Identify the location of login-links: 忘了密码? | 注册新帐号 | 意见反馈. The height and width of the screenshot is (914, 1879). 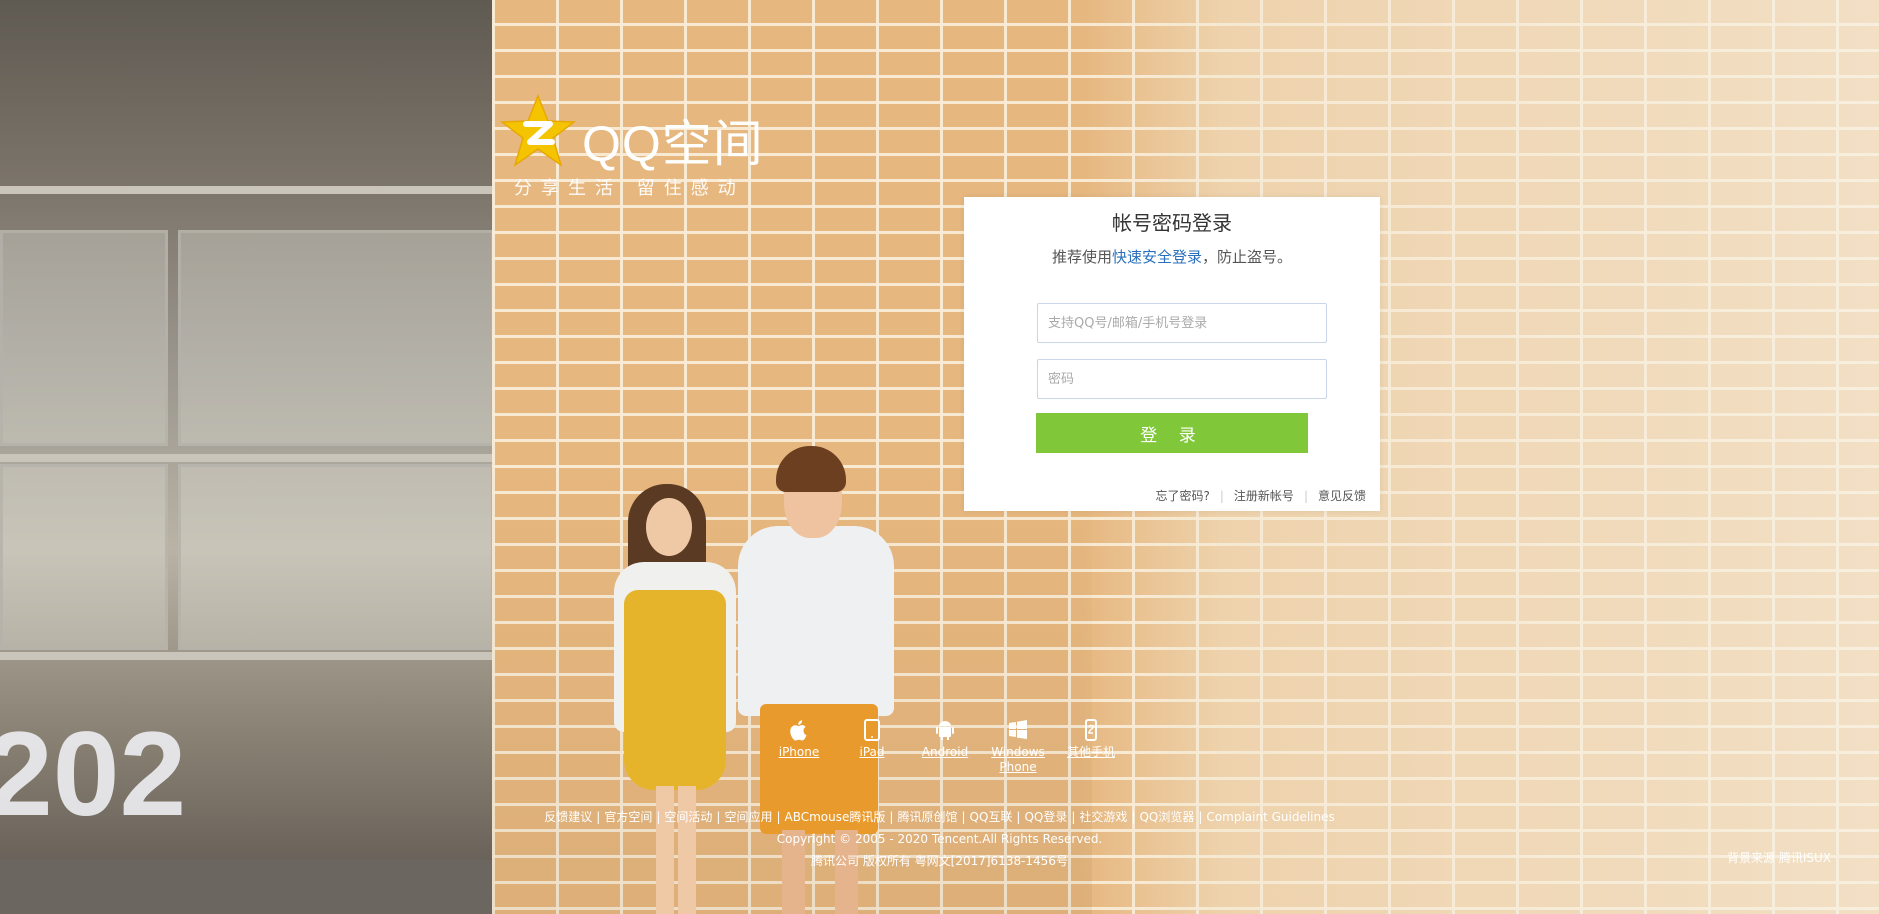
(1261, 495).